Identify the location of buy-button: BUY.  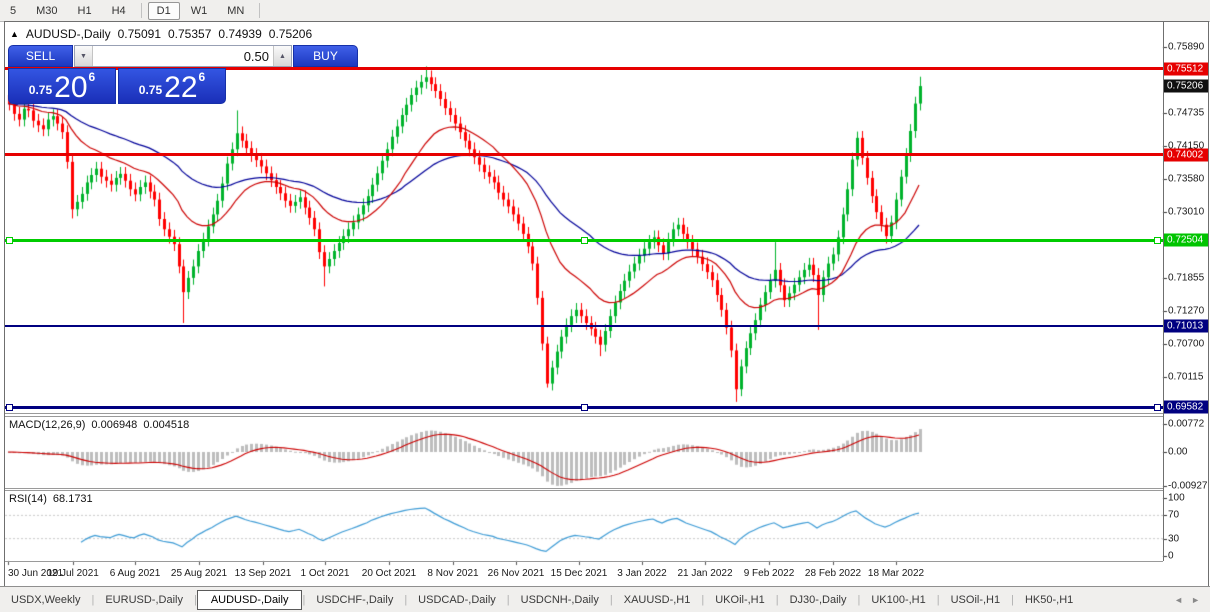
(325, 56).